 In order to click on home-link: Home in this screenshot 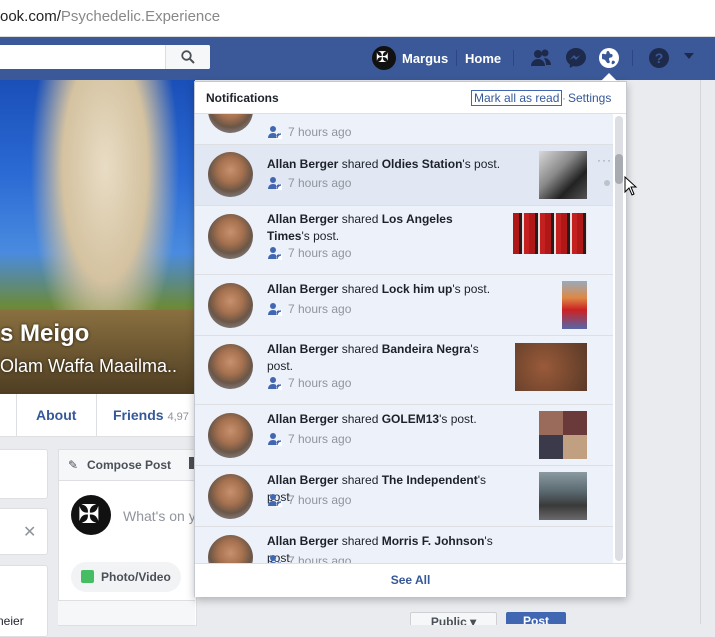, I will do `click(483, 58)`.